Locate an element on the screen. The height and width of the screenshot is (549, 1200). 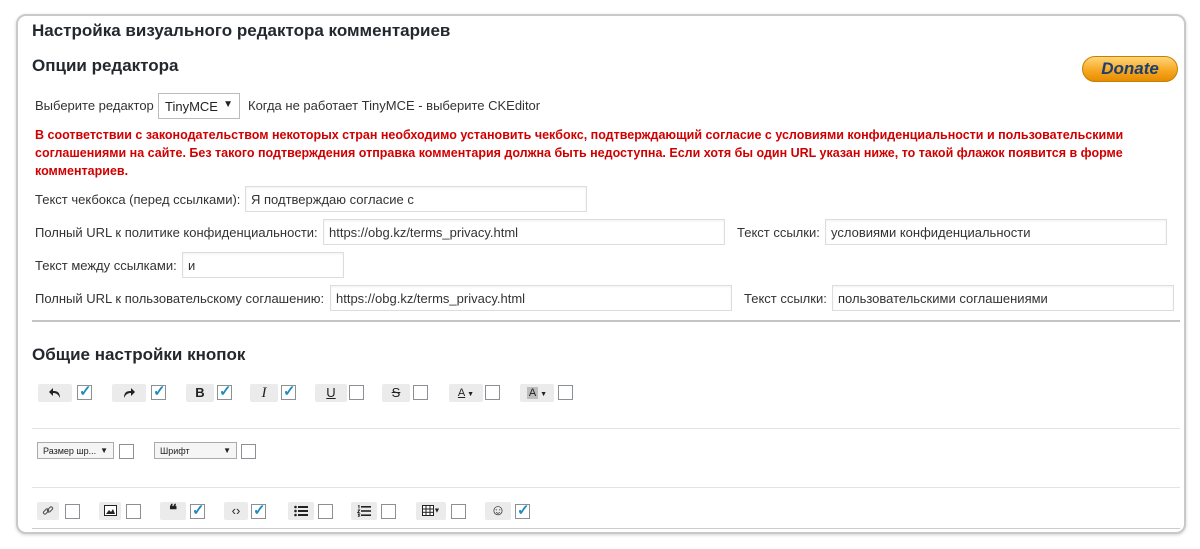
choose-editor-label: Выберите редактор is located at coordinates (94, 105).